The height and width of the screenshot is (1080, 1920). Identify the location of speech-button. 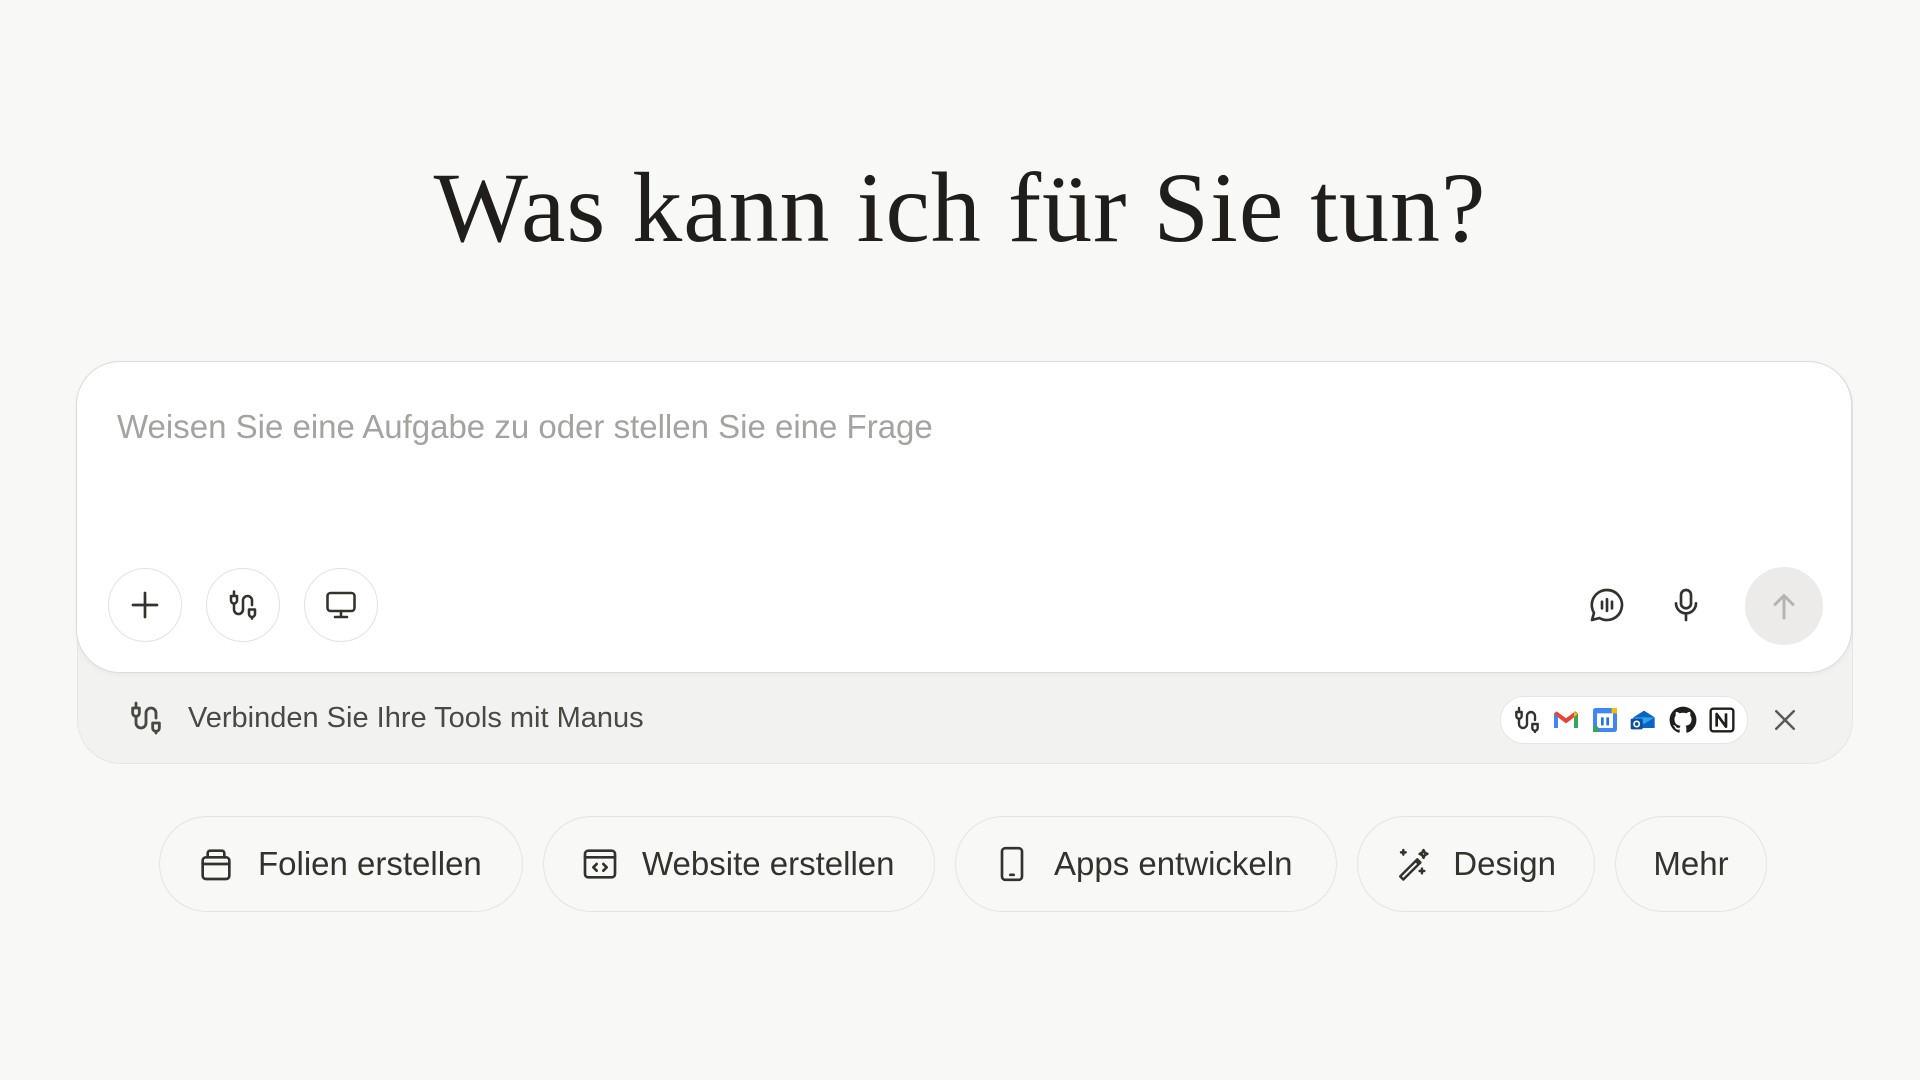
(1607, 605).